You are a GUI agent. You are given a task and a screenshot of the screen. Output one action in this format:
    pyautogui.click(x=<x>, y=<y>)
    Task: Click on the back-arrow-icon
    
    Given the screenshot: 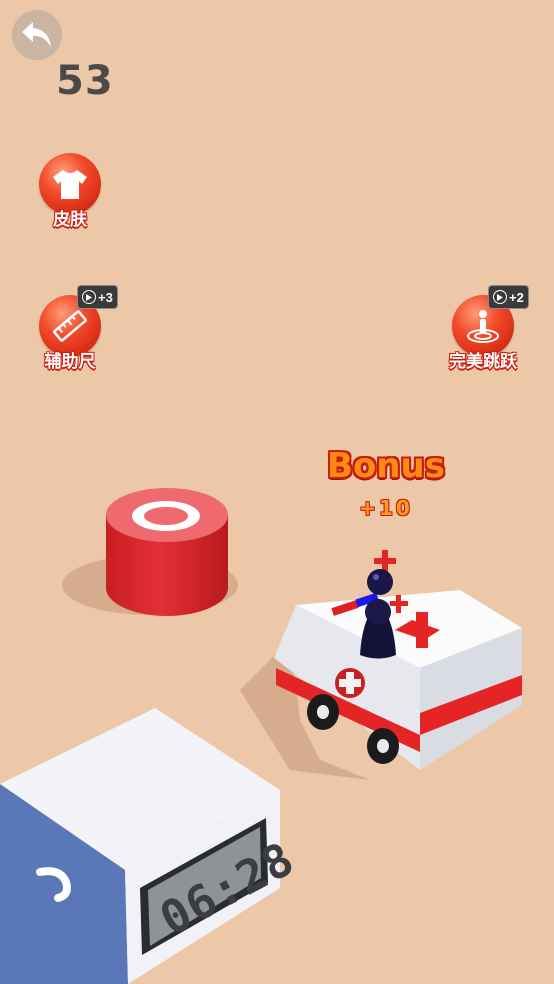 What is the action you would take?
    pyautogui.click(x=36, y=34)
    